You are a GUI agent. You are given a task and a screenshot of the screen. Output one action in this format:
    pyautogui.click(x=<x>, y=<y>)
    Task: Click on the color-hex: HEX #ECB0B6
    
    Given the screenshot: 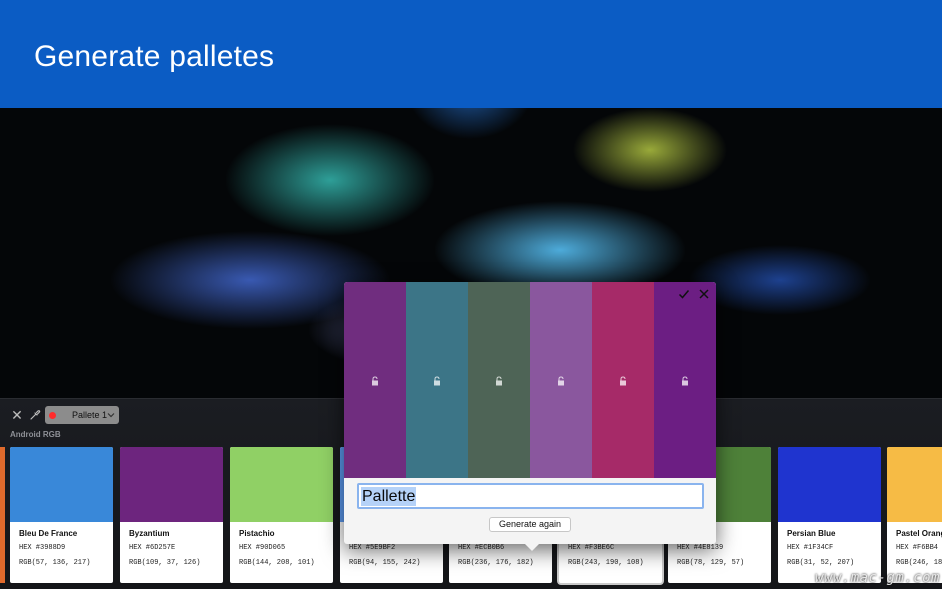 What is the action you would take?
    pyautogui.click(x=481, y=548)
    